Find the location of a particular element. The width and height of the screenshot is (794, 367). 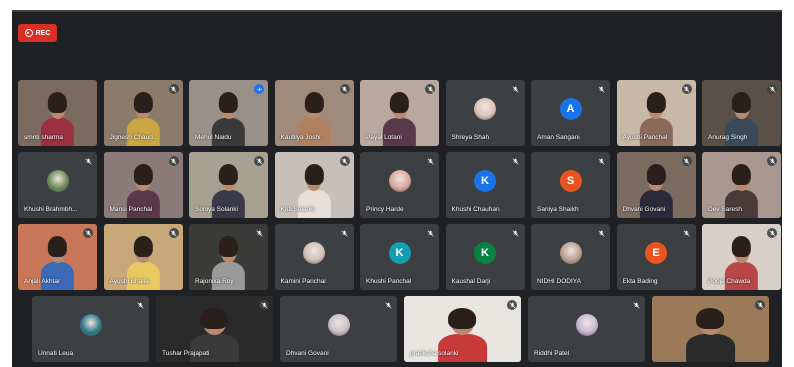

participant-name: Kriti Solanki is located at coordinates (297, 209).